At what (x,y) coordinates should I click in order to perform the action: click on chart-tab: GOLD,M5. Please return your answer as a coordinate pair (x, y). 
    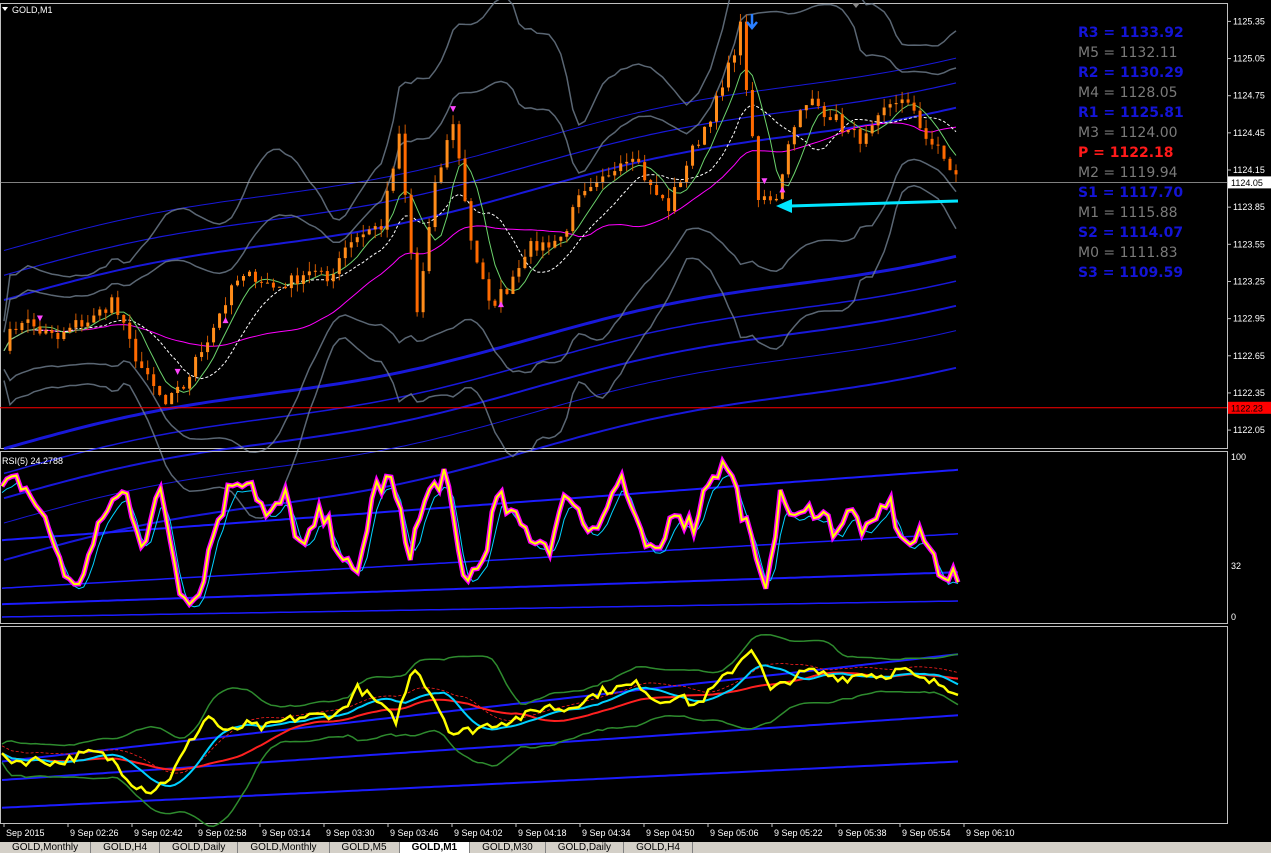
    Looking at the image, I should click on (365, 847).